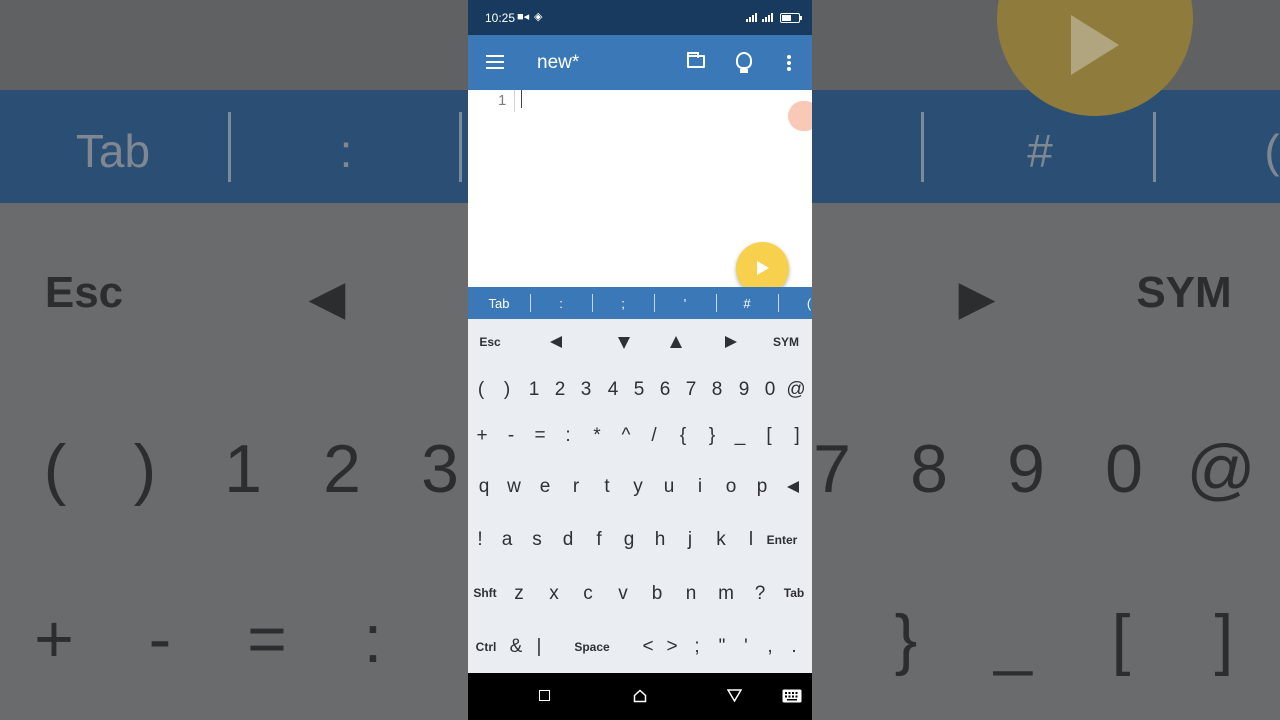  Describe the element at coordinates (734, 695) in the screenshot. I see `back-icon` at that location.